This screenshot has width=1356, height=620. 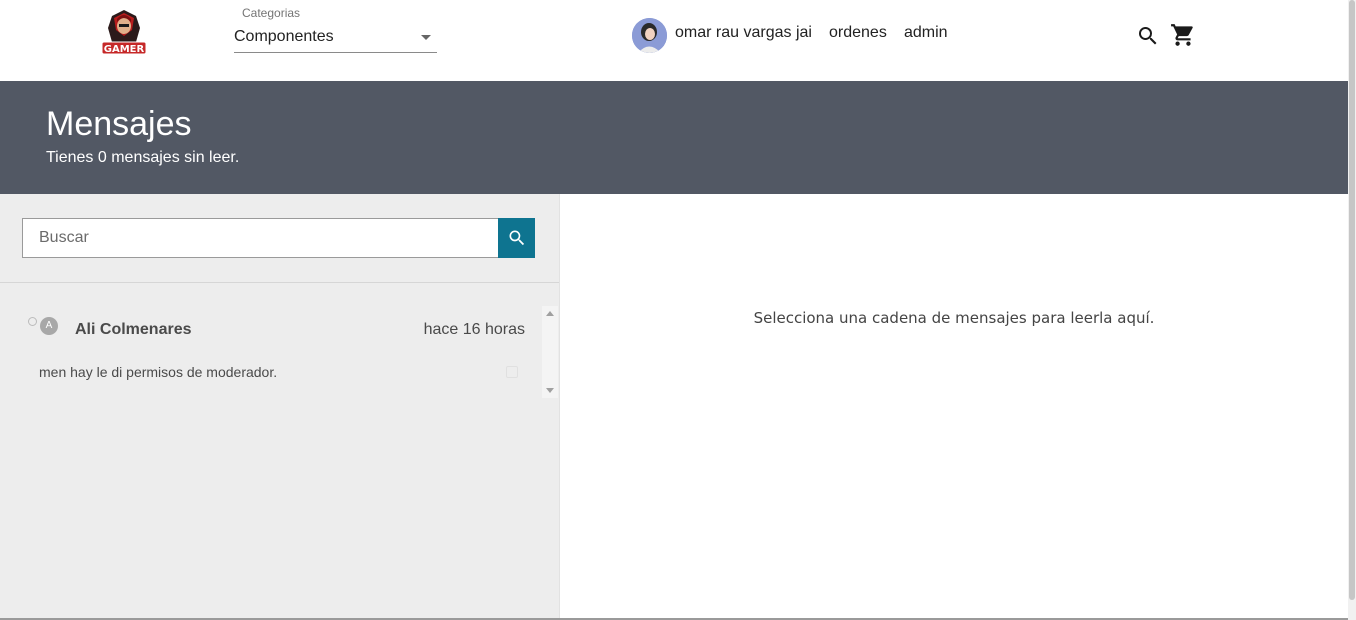 I want to click on thread-avatar: A, so click(x=49, y=326).